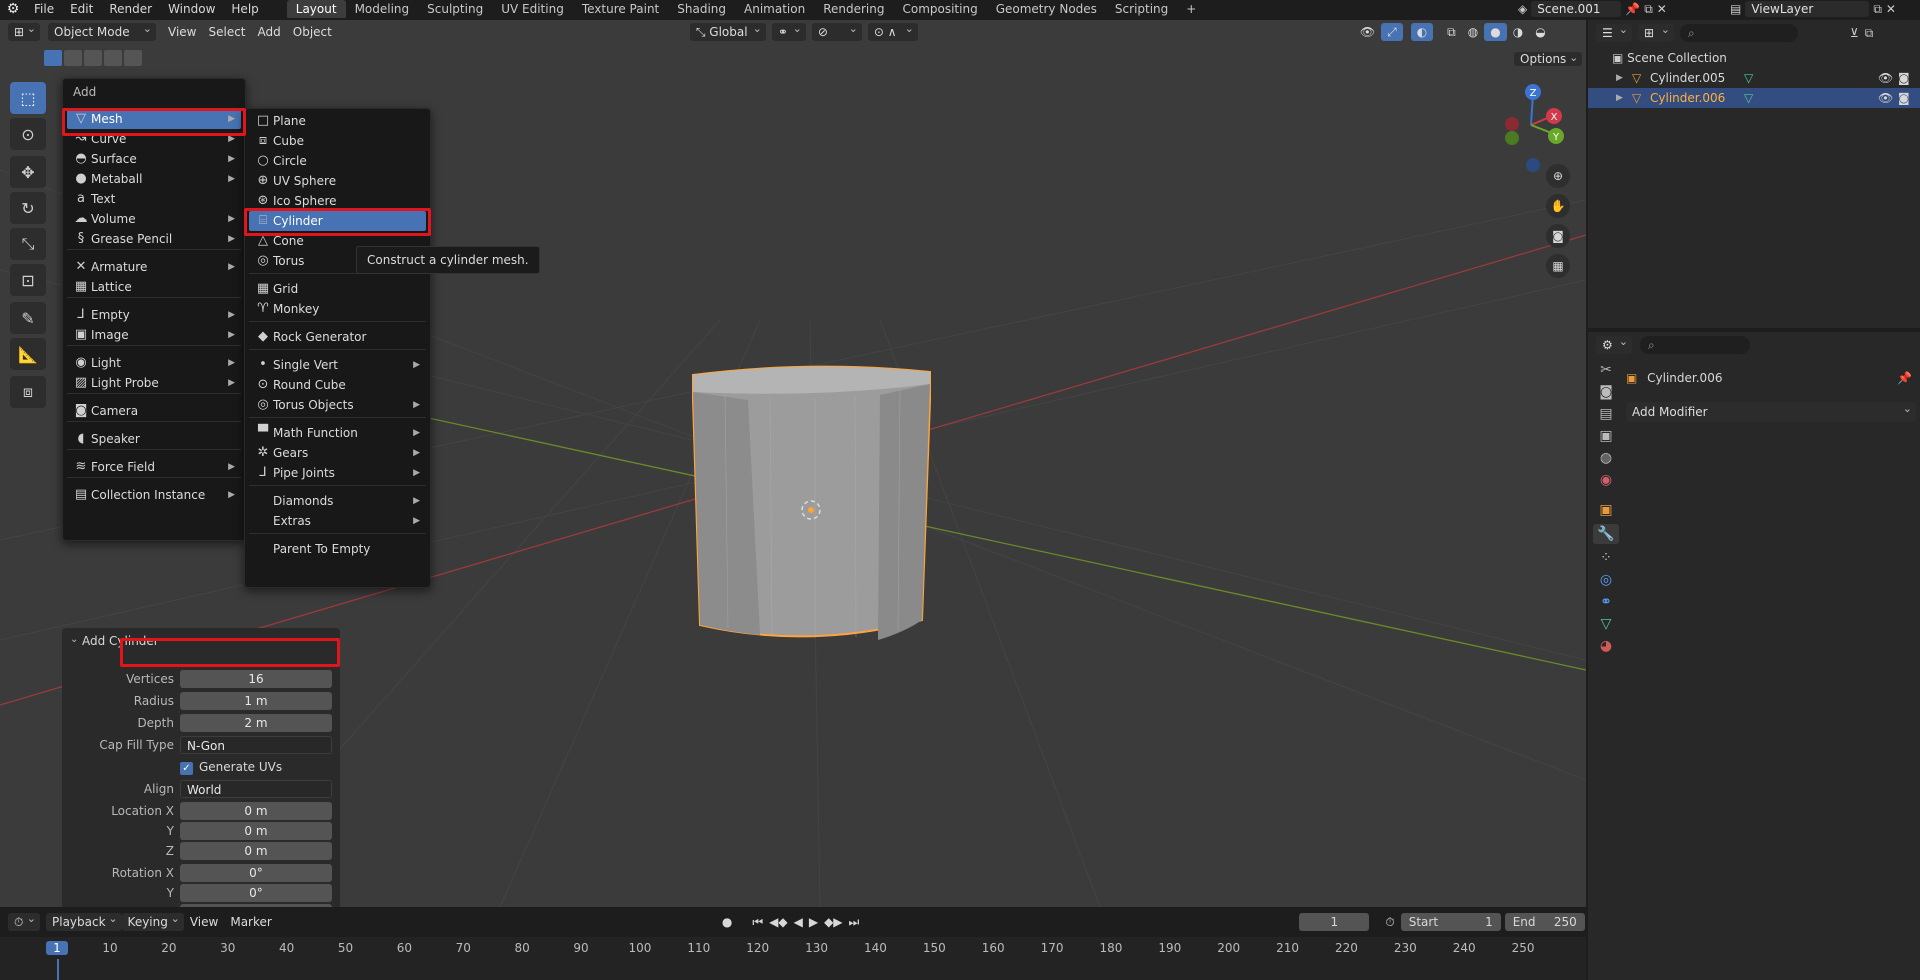 The width and height of the screenshot is (1920, 980). Describe the element at coordinates (836, 30) in the screenshot. I see `snap-dropdown: ⊘` at that location.